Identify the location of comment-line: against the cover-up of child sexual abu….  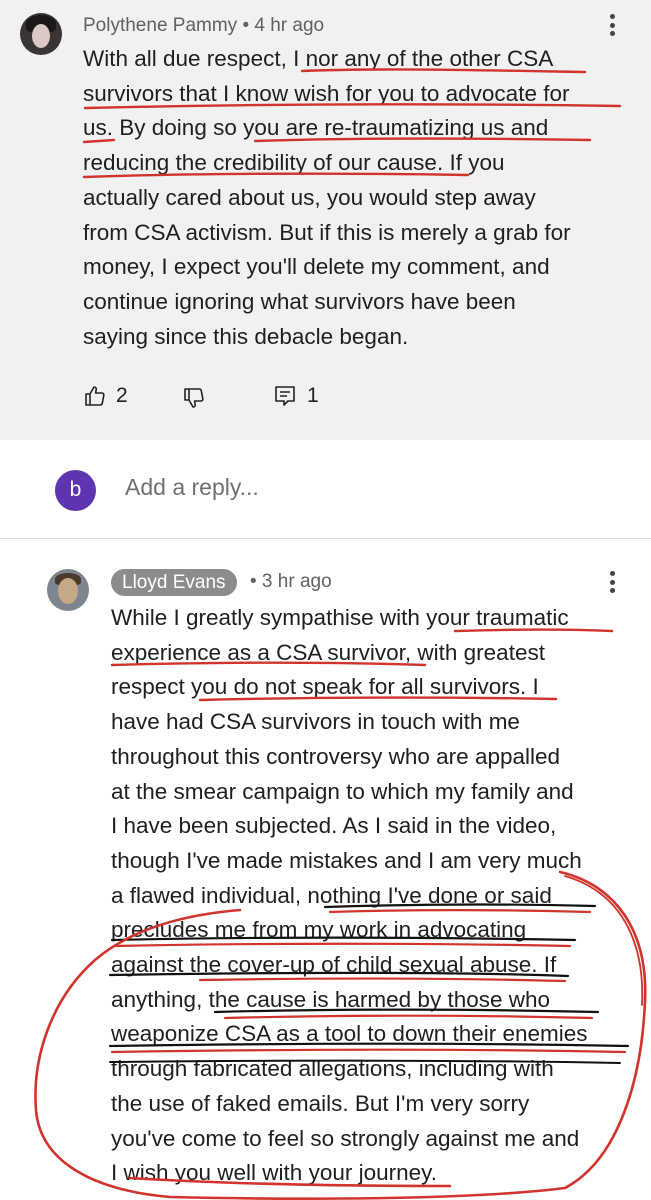
(334, 965).